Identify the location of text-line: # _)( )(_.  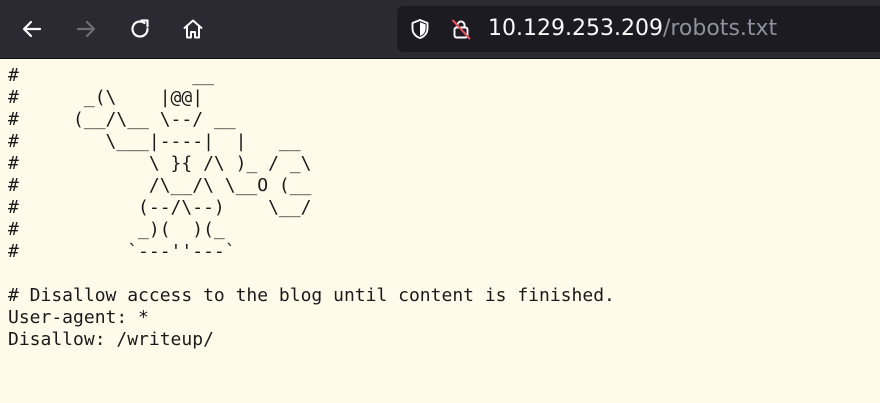
(116, 229).